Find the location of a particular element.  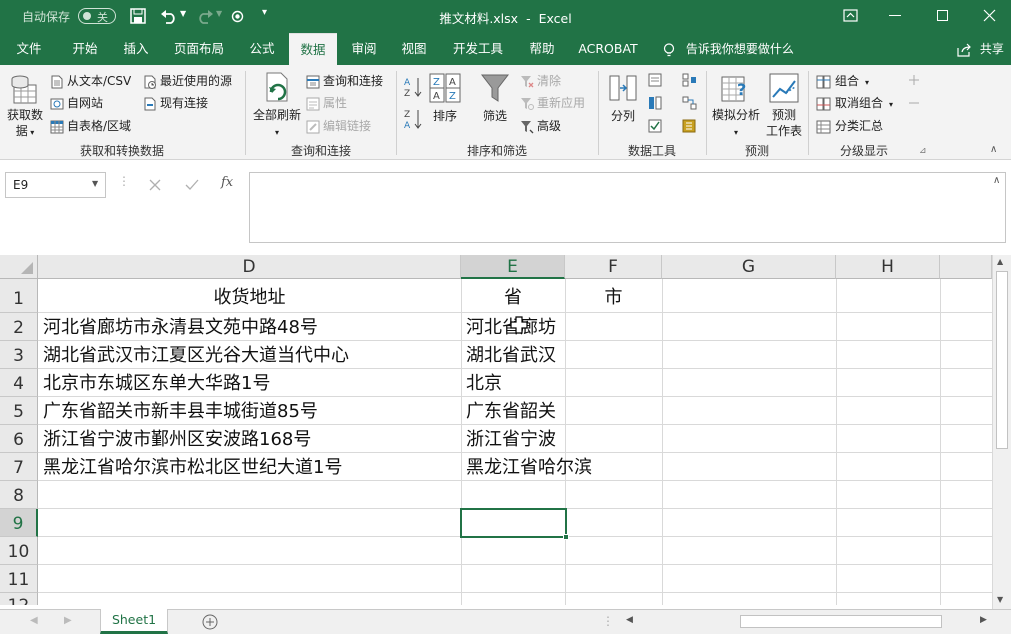

column-header-h: H is located at coordinates (888, 267).